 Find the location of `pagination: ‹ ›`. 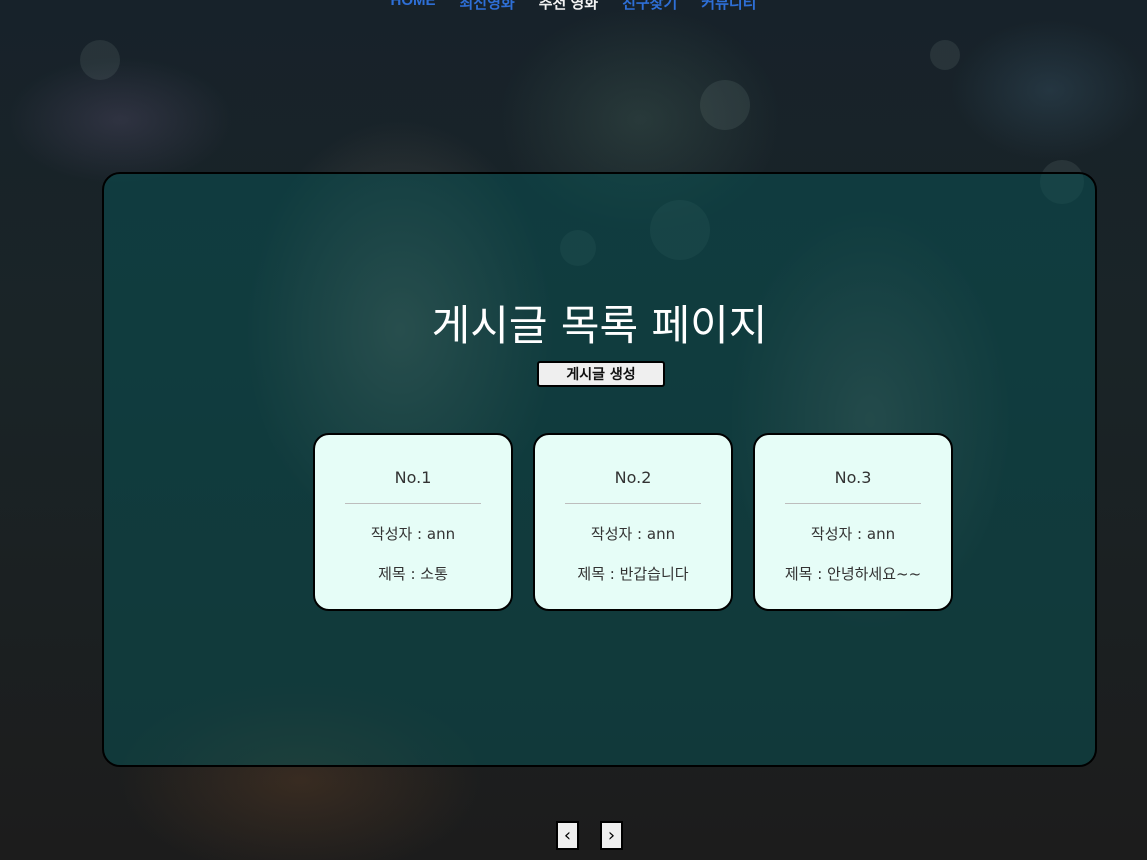

pagination: ‹ › is located at coordinates (589, 835).